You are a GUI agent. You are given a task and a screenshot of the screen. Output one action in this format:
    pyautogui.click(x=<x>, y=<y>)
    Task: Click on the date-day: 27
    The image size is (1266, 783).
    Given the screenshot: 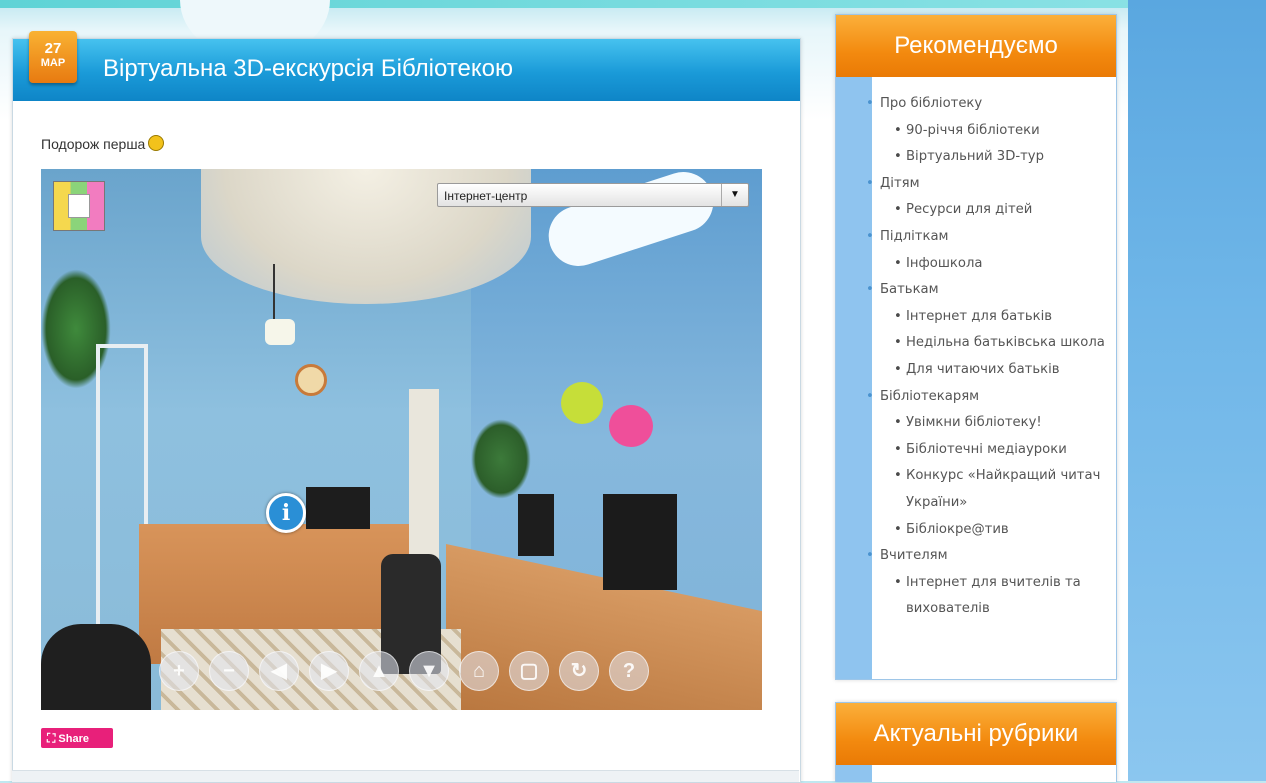 What is the action you would take?
    pyautogui.click(x=53, y=48)
    